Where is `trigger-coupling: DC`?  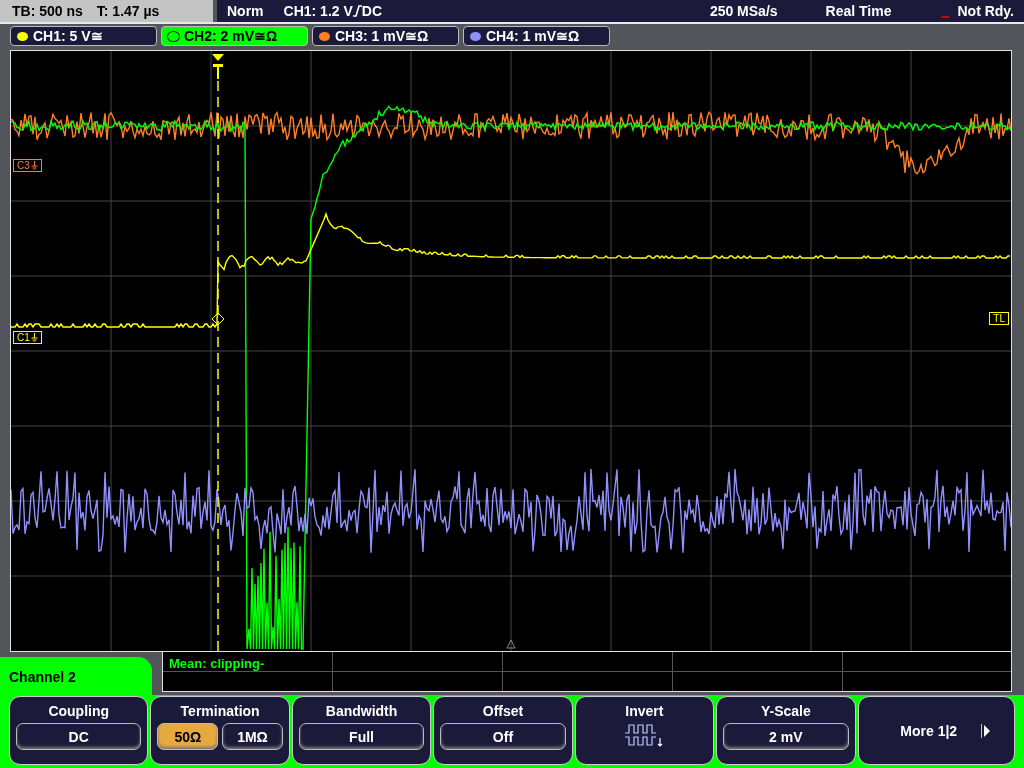
trigger-coupling: DC is located at coordinates (372, 11).